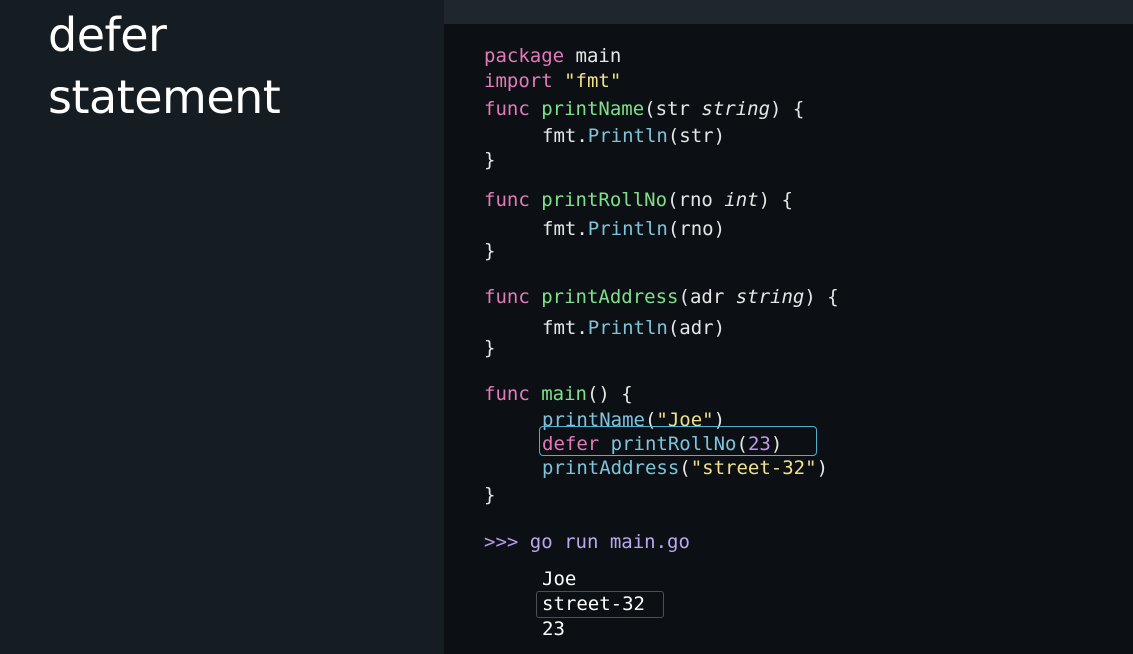  What do you see at coordinates (696, 136) in the screenshot?
I see `call-args: (str)` at bounding box center [696, 136].